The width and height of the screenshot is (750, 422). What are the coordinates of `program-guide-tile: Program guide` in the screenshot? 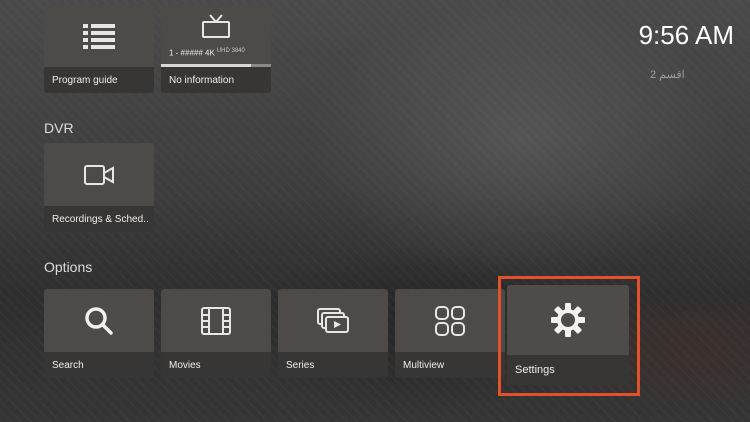 It's located at (99, 48).